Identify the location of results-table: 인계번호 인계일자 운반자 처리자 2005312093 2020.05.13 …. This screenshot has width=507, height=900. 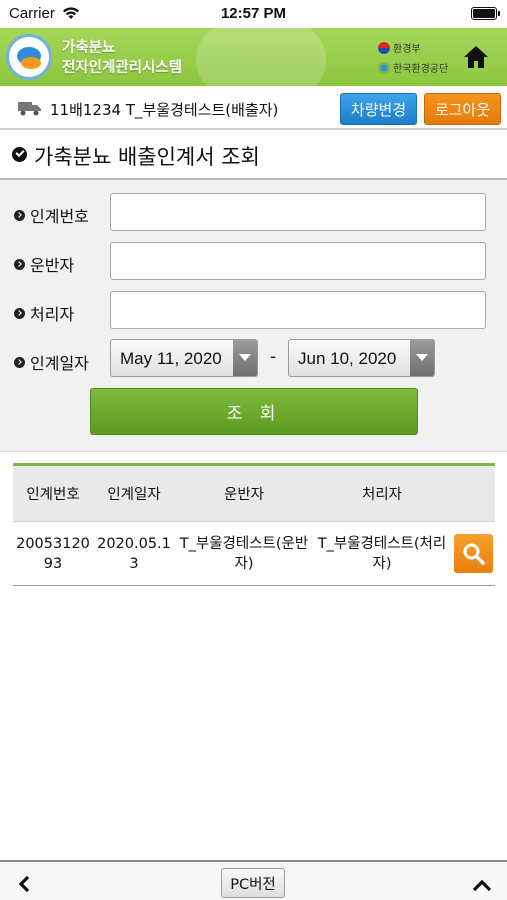
(254, 524).